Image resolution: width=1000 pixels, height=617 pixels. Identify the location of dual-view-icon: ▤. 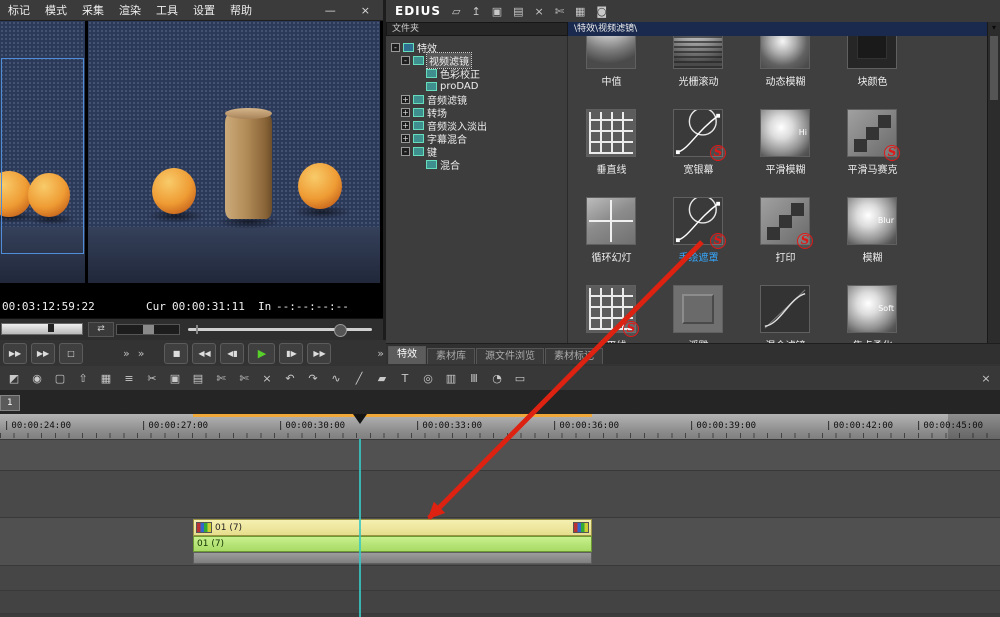
(518, 11).